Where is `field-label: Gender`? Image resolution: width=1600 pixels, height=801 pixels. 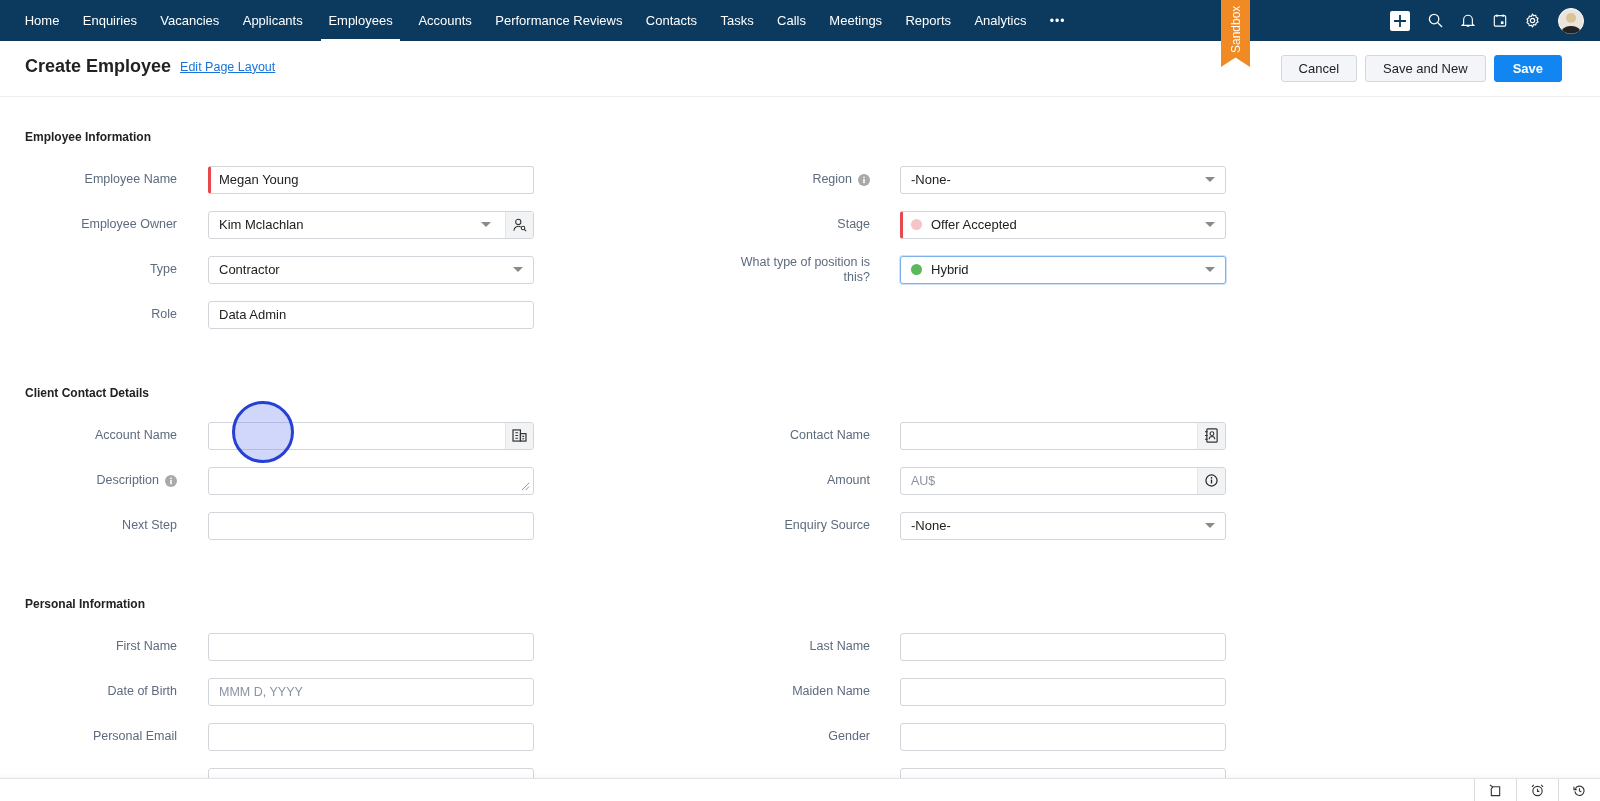 field-label: Gender is located at coordinates (849, 736).